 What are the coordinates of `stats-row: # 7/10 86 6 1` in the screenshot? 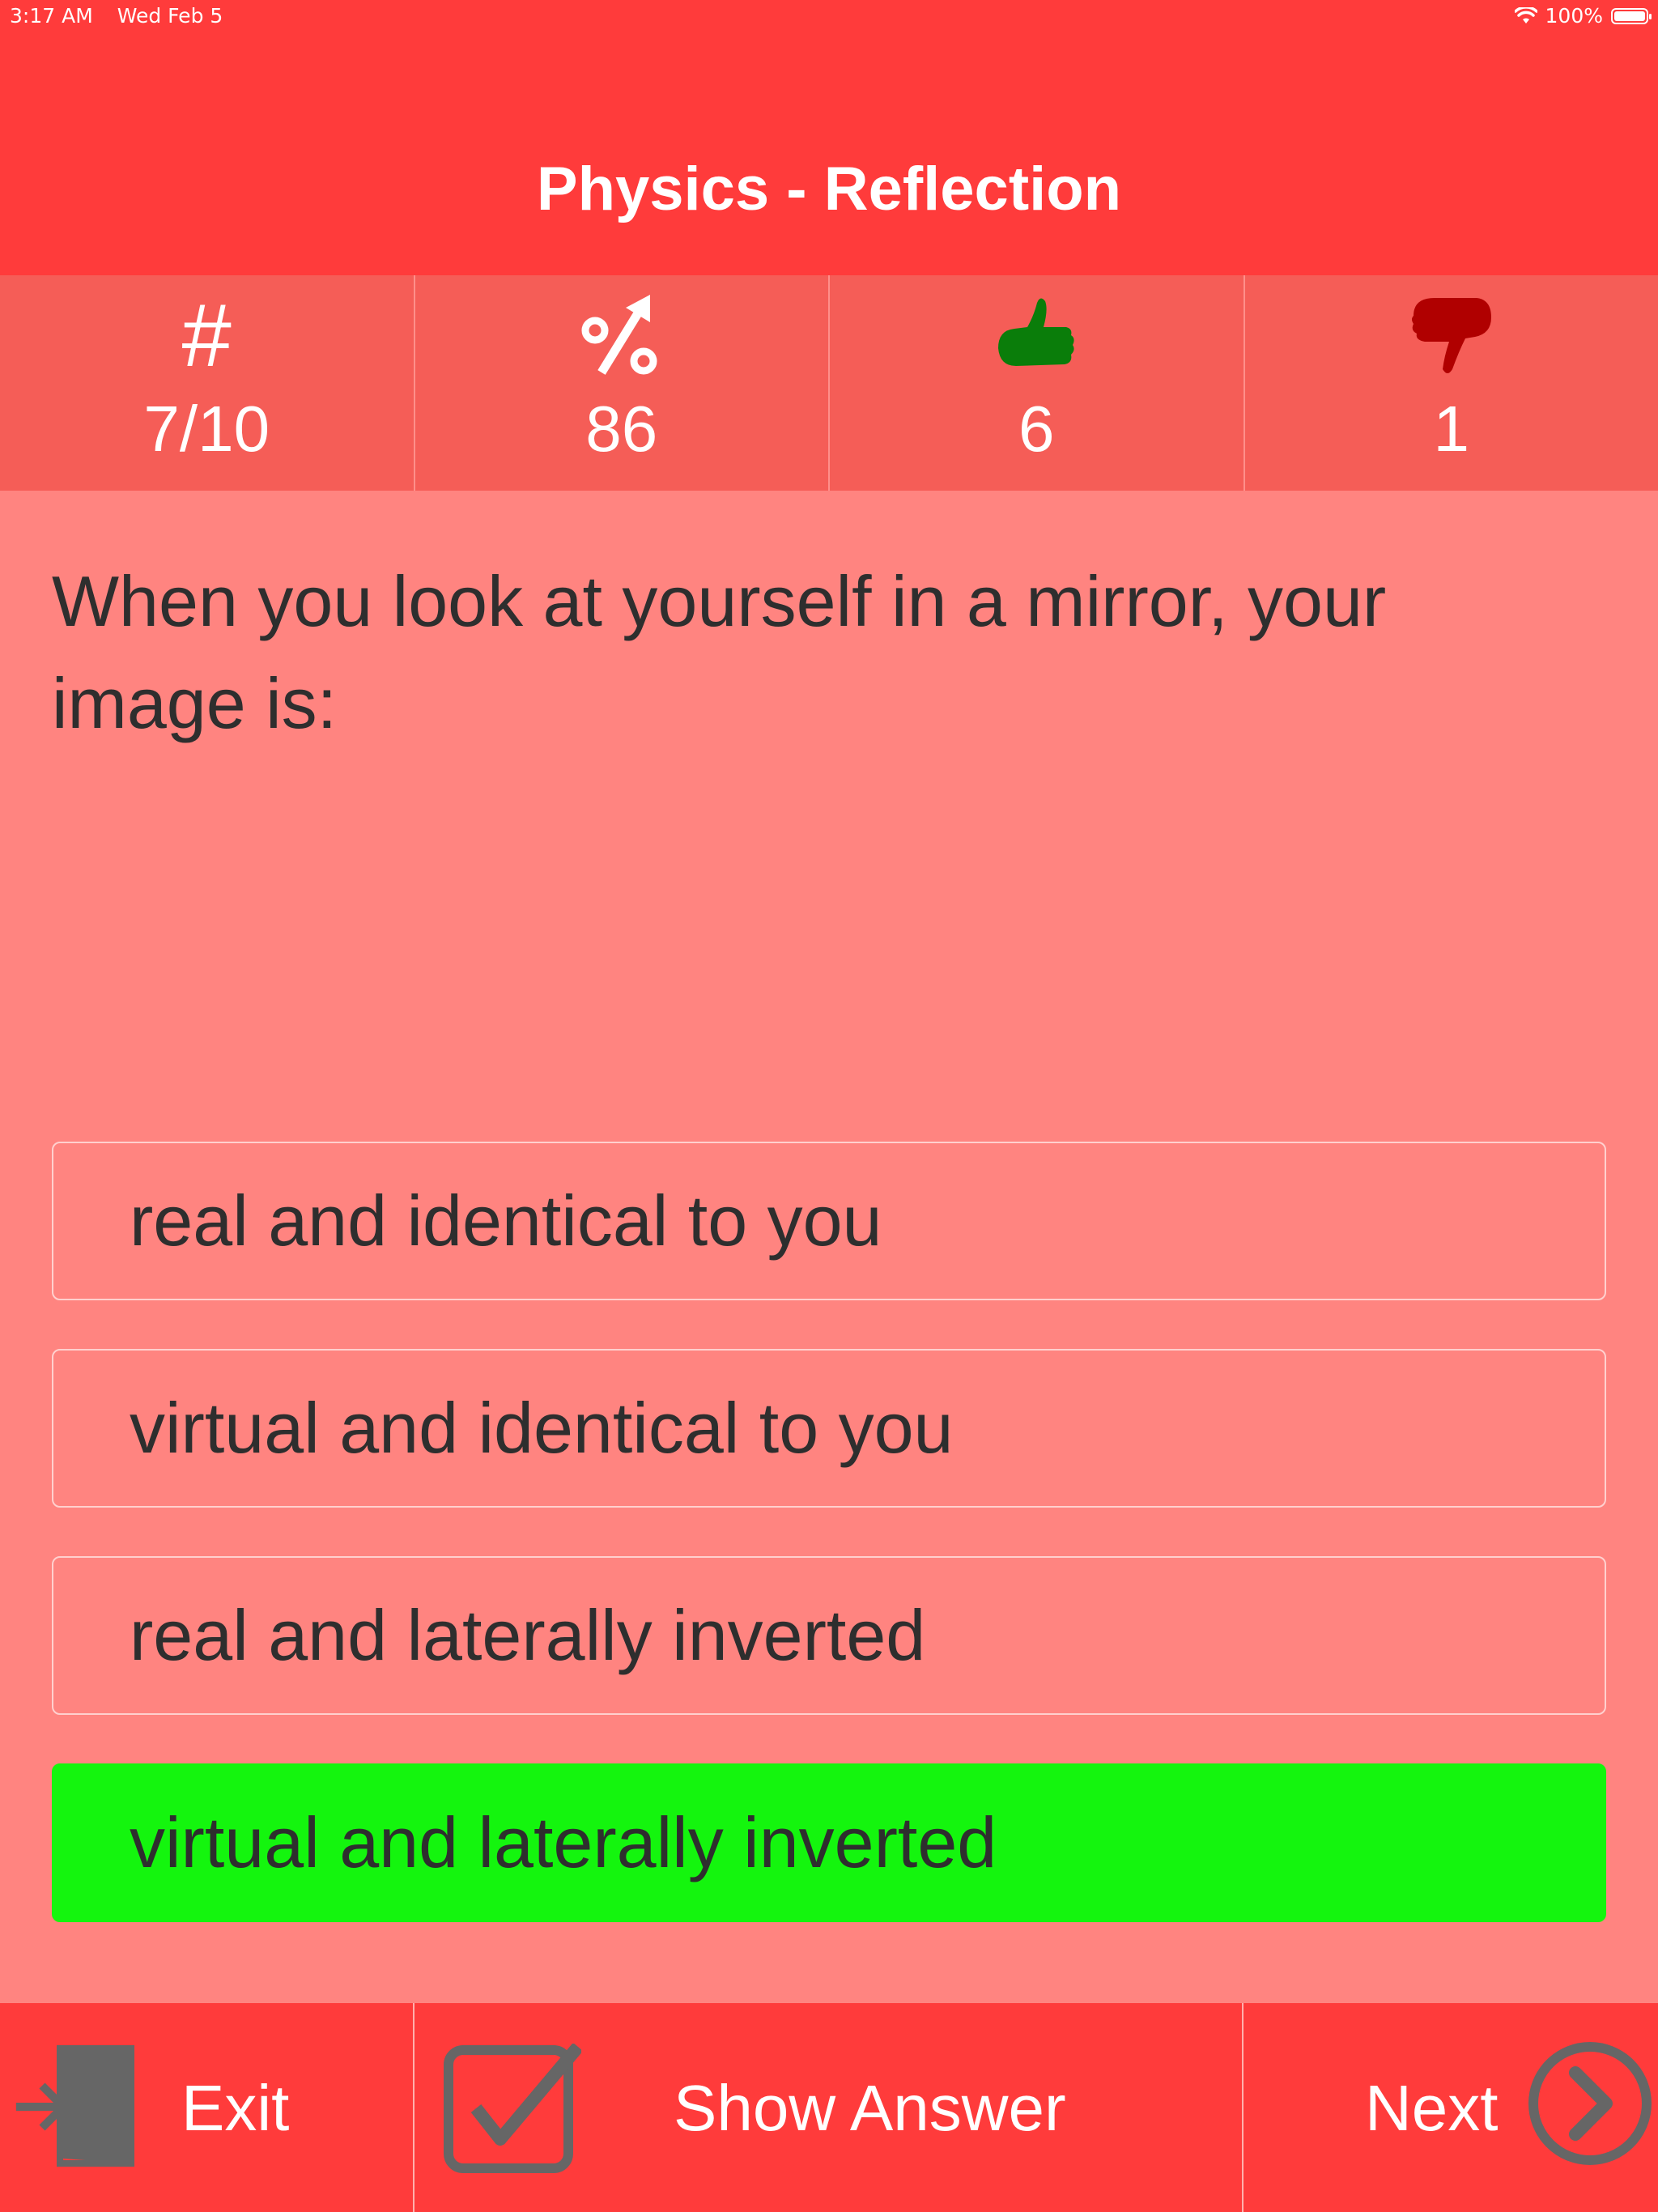 It's located at (829, 383).